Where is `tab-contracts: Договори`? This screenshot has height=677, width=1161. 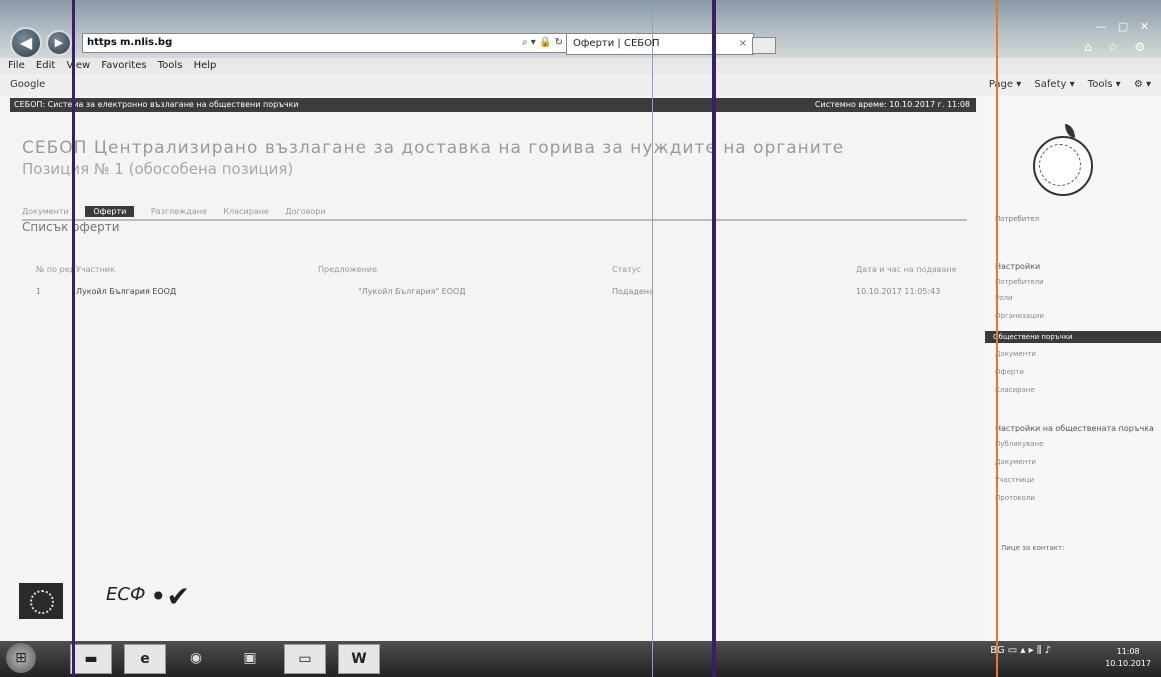
tab-contracts: Договори is located at coordinates (305, 211).